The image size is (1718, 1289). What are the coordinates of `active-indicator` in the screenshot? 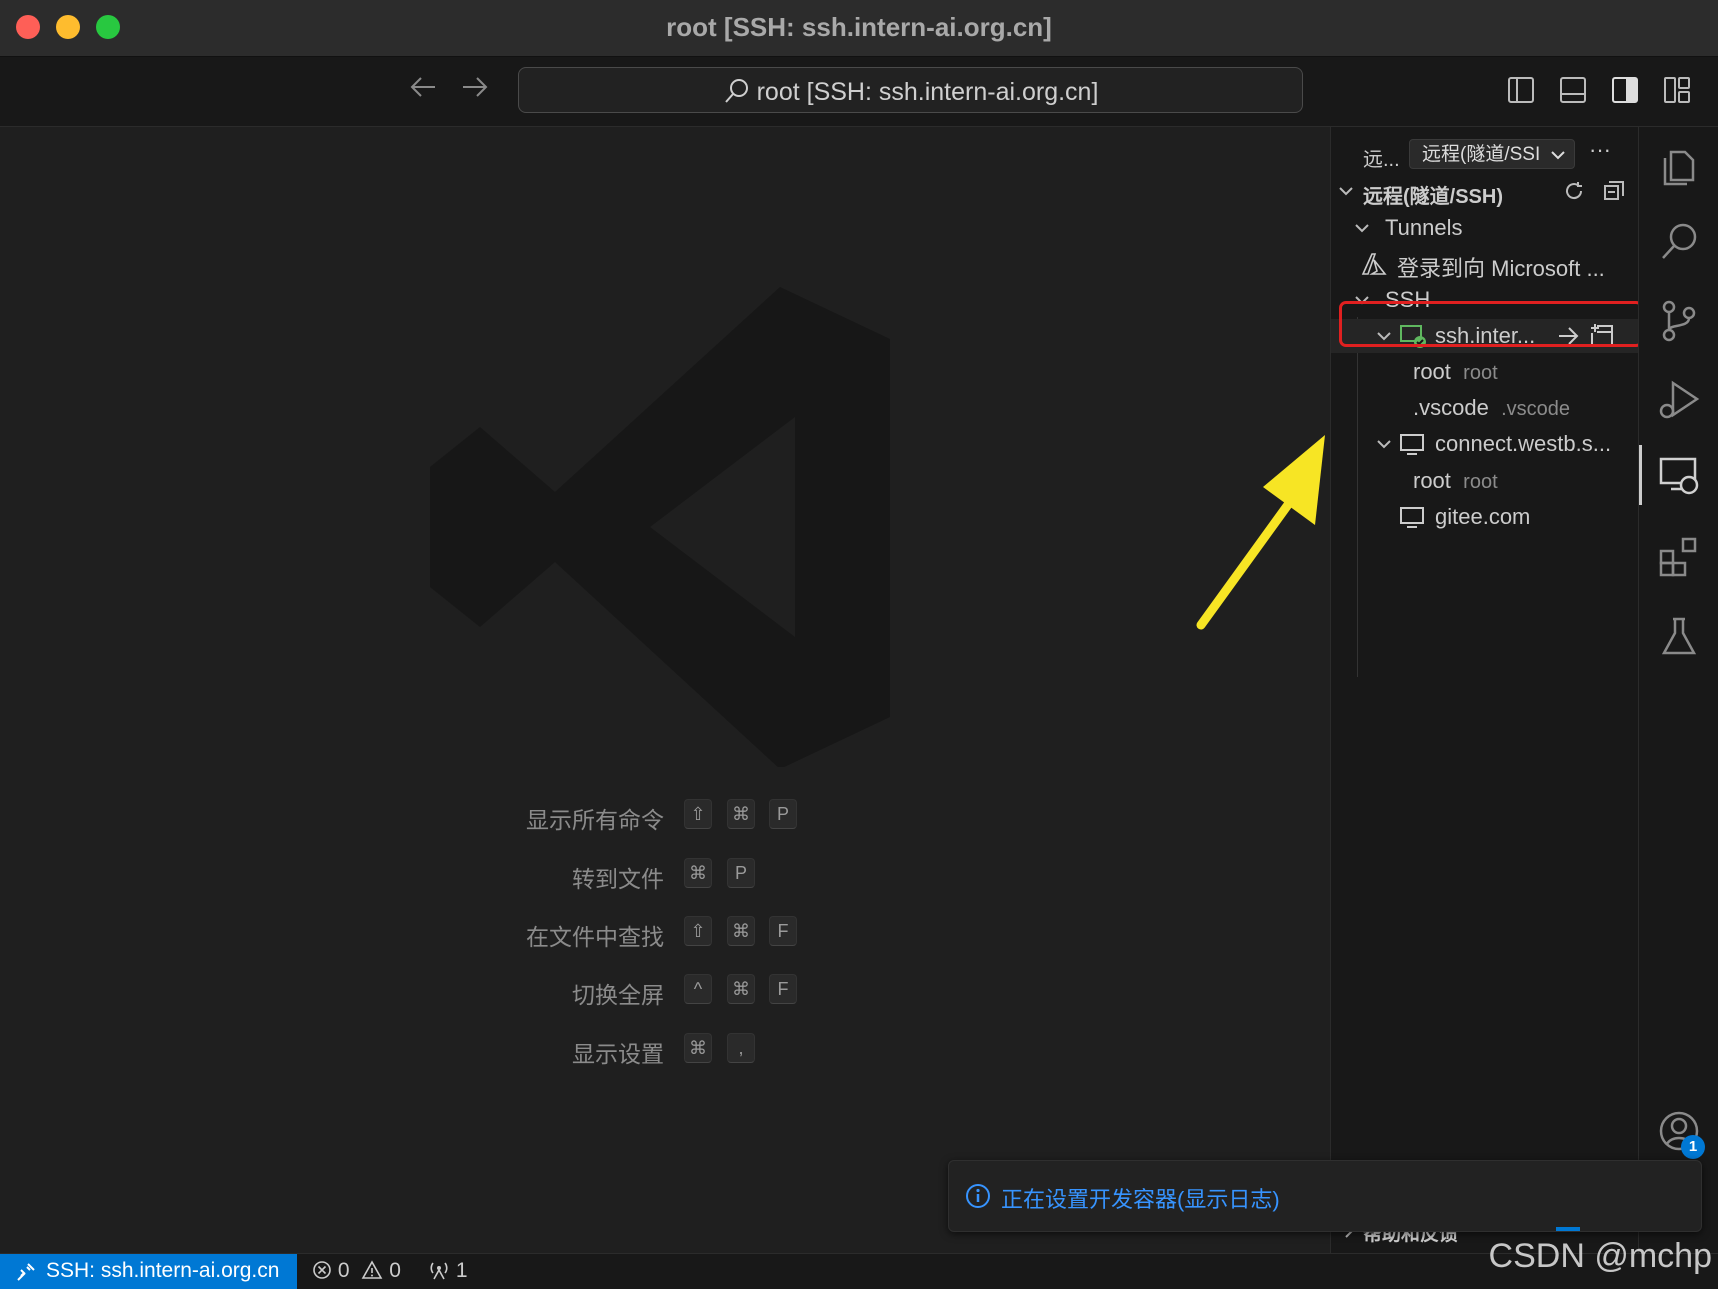 It's located at (1640, 475).